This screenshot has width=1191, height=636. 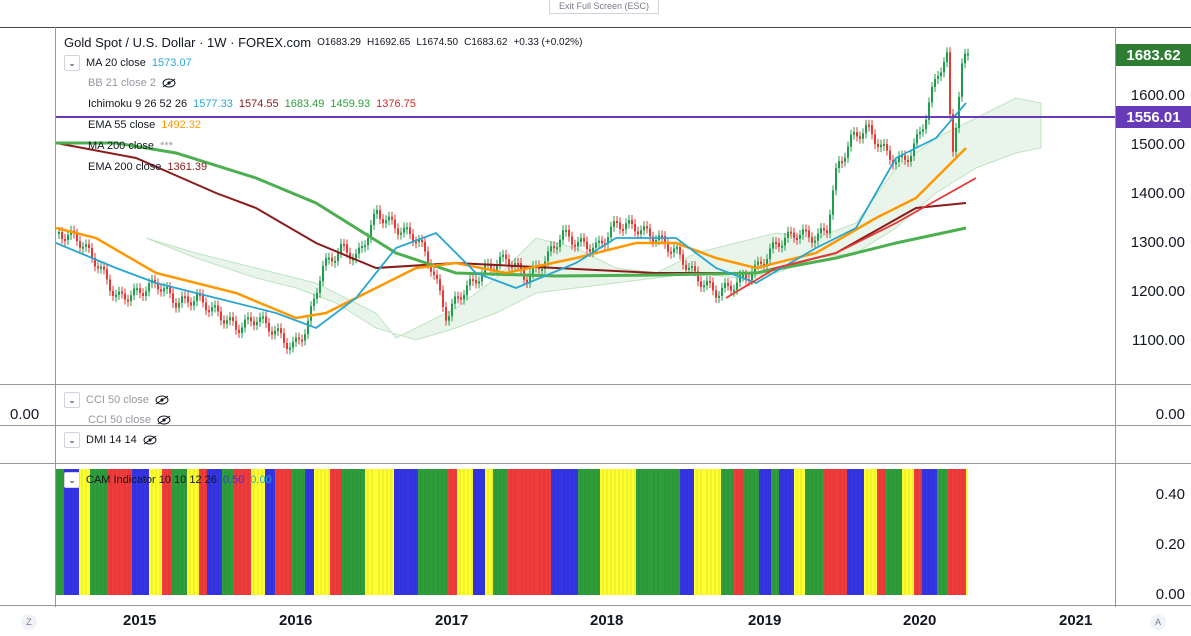 What do you see at coordinates (1170, 414) in the screenshot?
I see `cci-zero-right: 0.00` at bounding box center [1170, 414].